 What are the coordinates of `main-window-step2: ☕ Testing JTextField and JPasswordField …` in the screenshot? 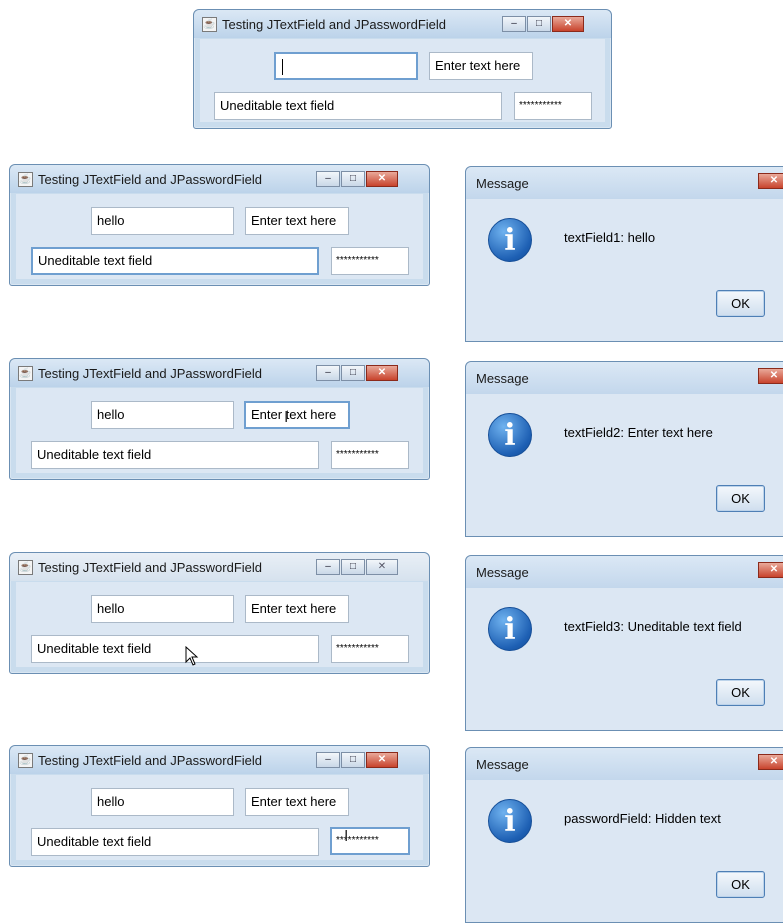 It's located at (219, 419).